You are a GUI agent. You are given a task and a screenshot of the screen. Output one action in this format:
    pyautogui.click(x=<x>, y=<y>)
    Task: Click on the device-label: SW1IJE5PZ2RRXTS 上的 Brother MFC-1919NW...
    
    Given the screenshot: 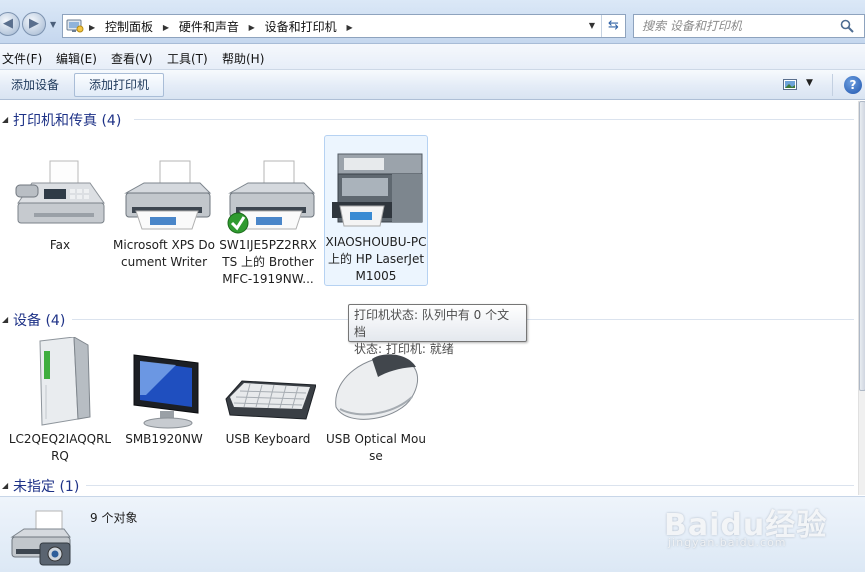 What is the action you would take?
    pyautogui.click(x=268, y=262)
    